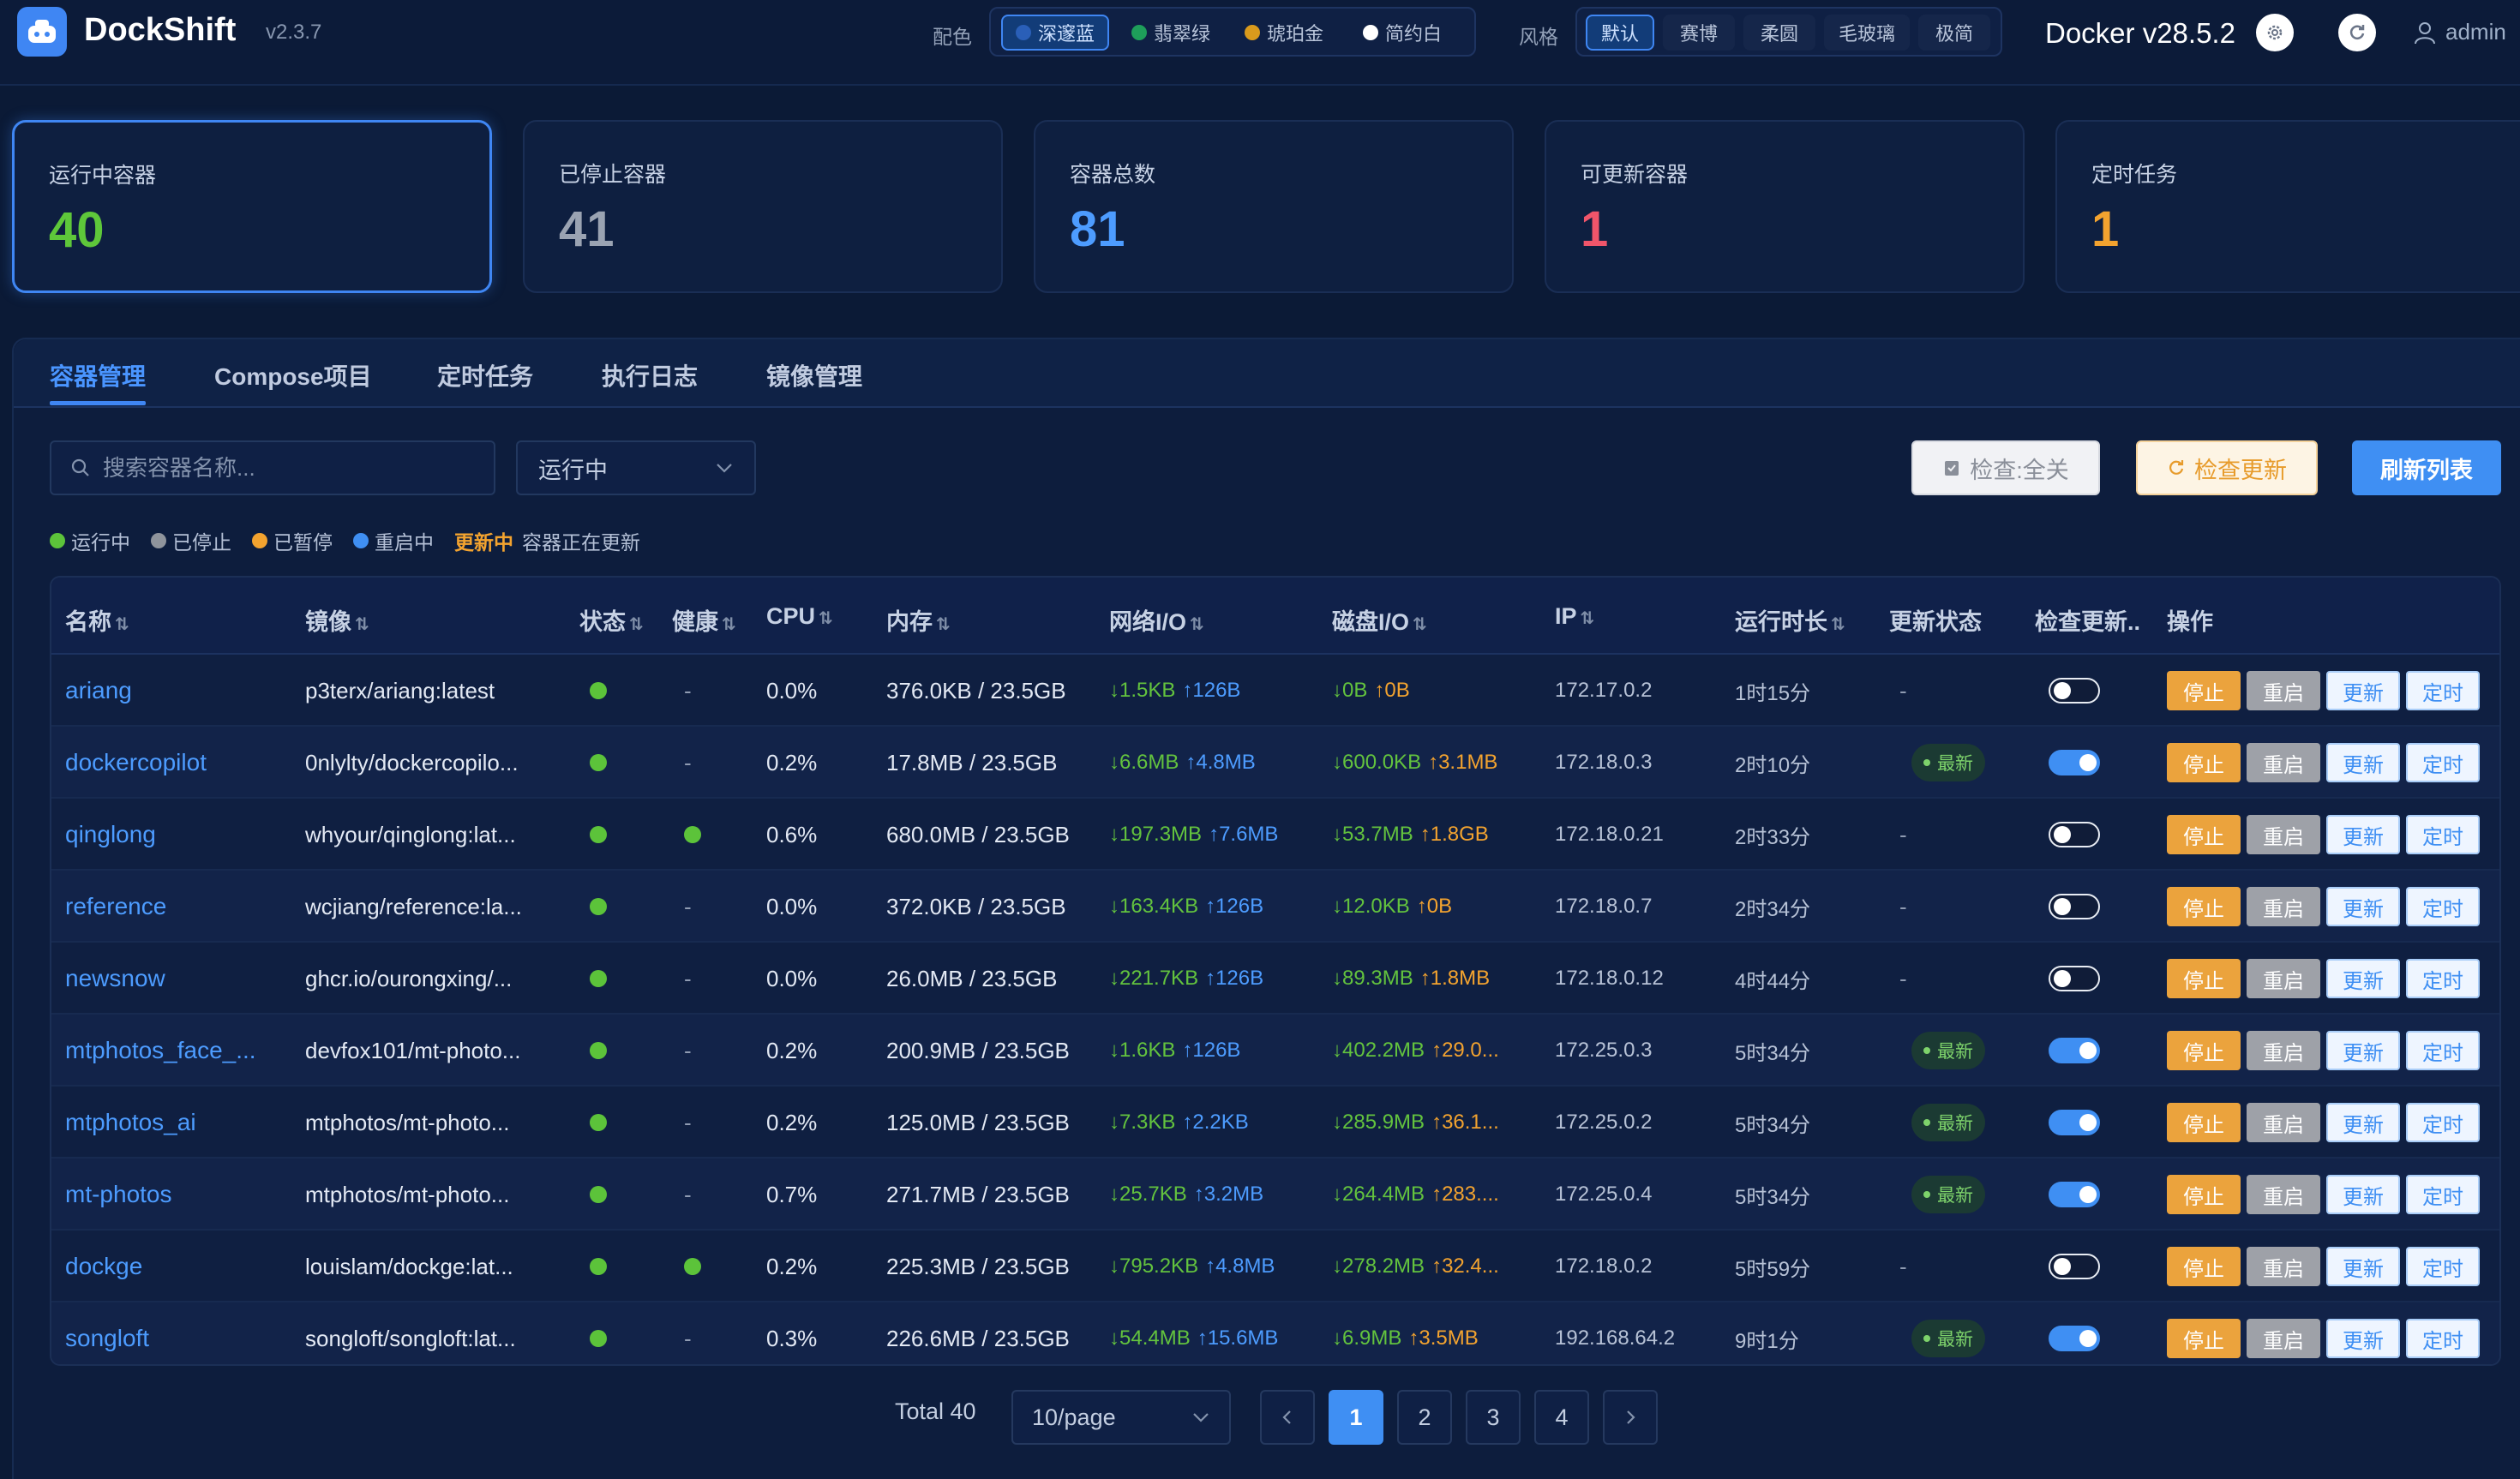 Image resolution: width=2520 pixels, height=1479 pixels. Describe the element at coordinates (176, 835) in the screenshot. I see `container-name-link: qinglong` at that location.